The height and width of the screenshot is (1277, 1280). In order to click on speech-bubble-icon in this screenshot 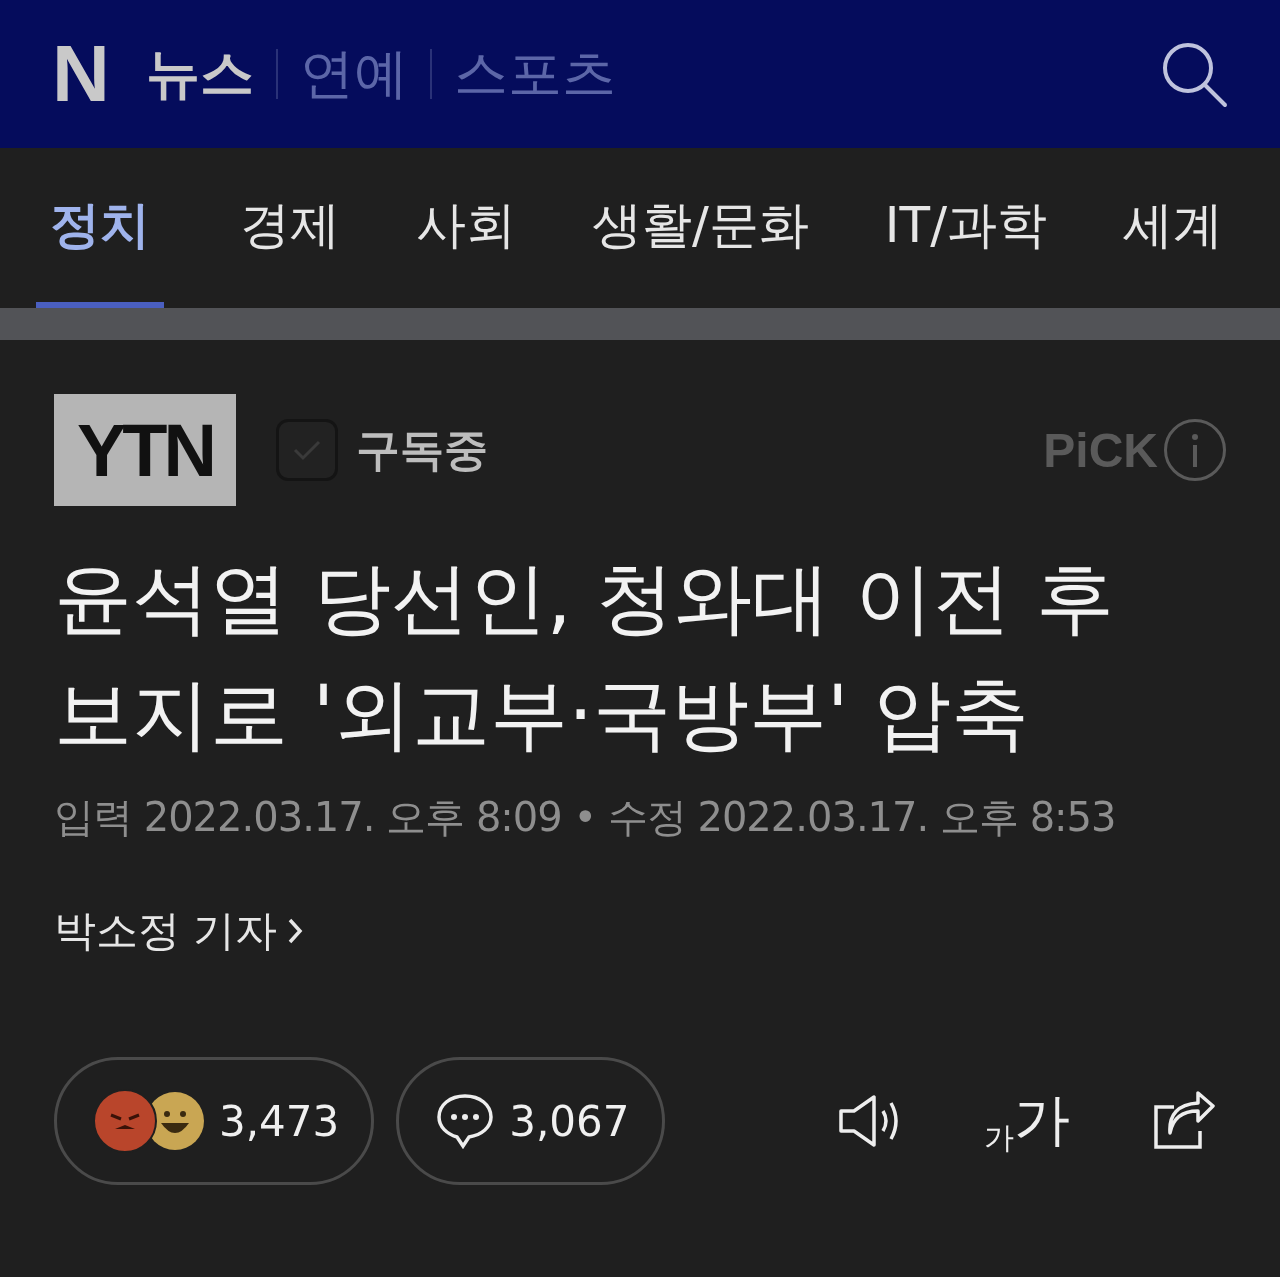, I will do `click(465, 1121)`.